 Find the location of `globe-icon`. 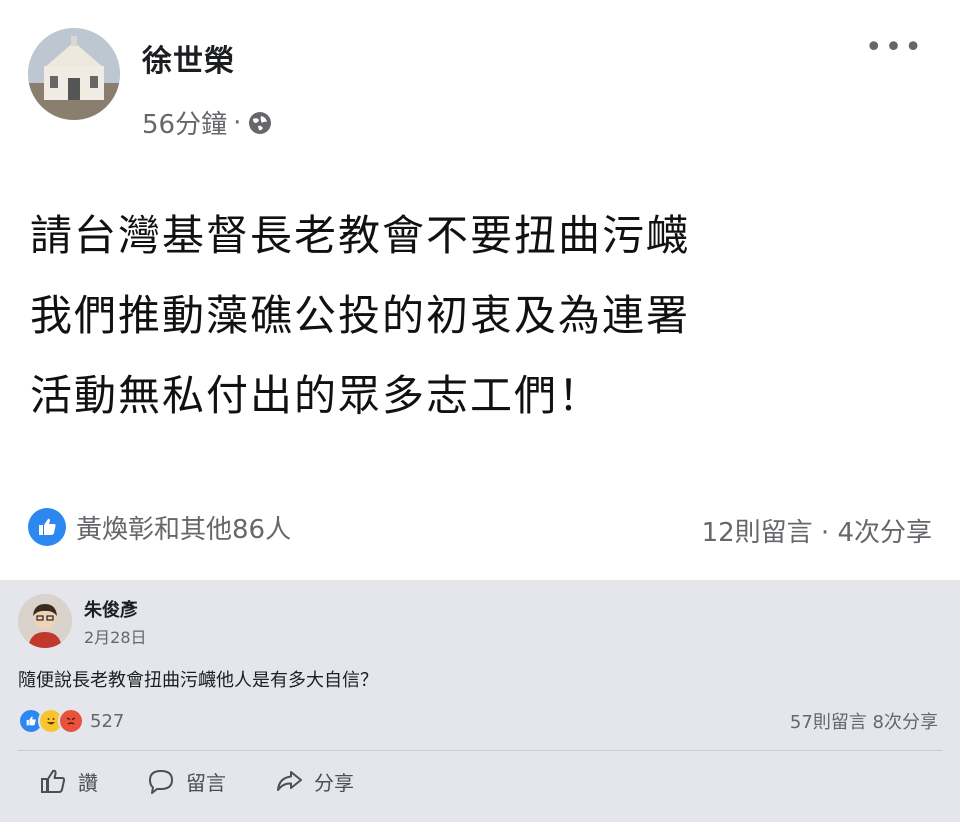

globe-icon is located at coordinates (260, 123).